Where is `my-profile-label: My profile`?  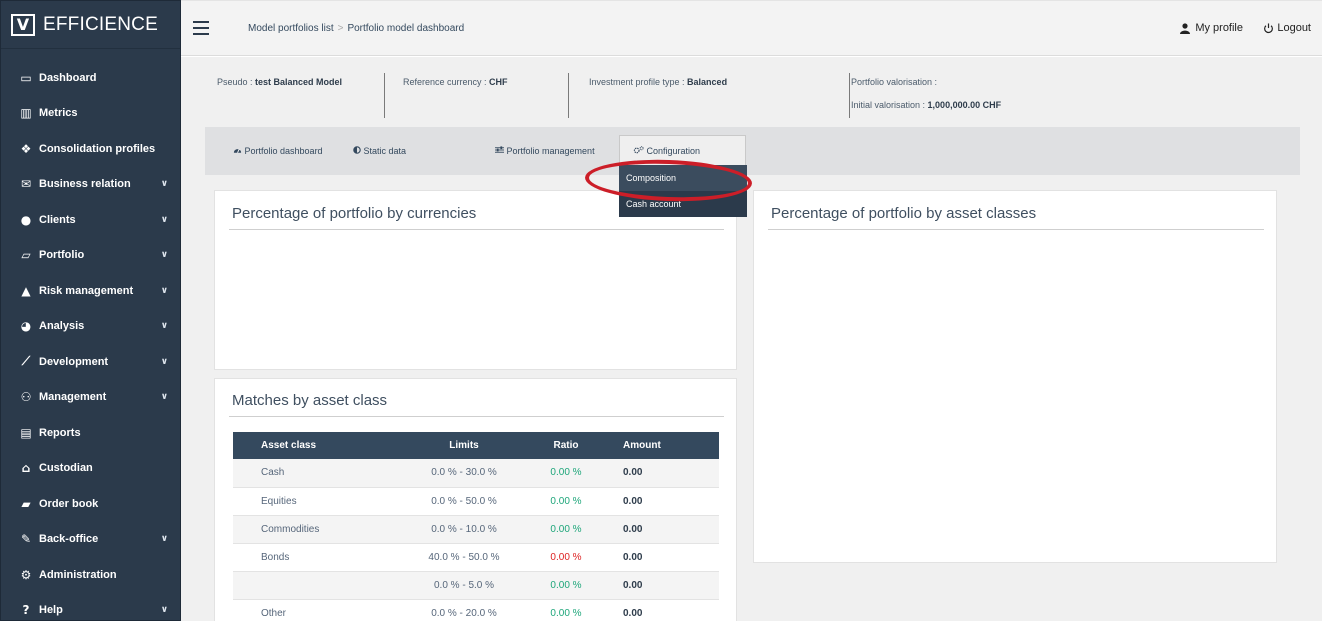 my-profile-label: My profile is located at coordinates (1219, 28).